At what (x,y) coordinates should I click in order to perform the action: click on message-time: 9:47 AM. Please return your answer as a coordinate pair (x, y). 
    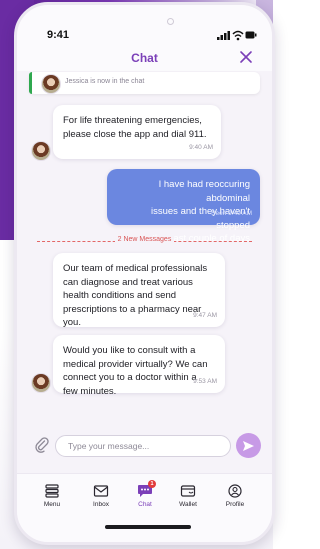
    Looking at the image, I should click on (205, 315).